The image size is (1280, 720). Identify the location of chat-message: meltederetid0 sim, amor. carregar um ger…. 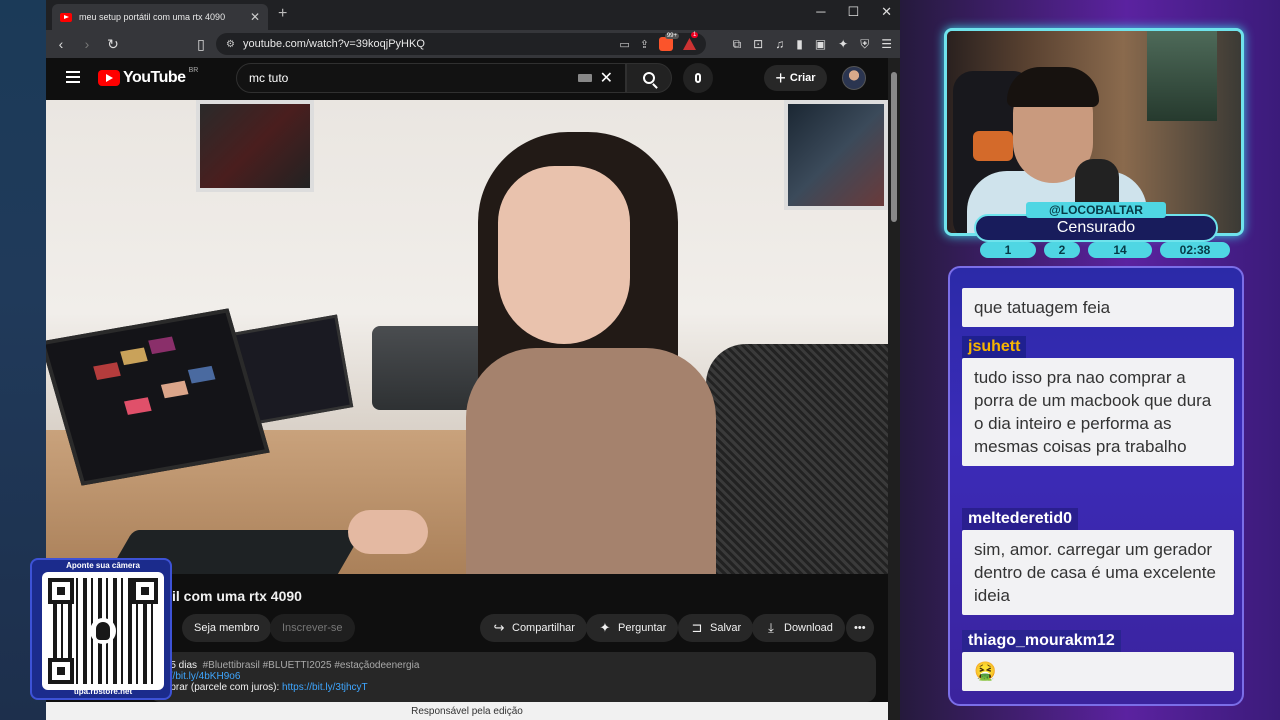
(1098, 561).